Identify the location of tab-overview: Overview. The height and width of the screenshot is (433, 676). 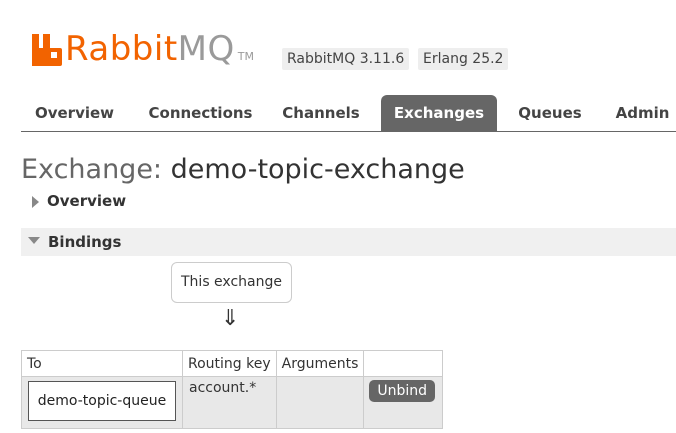
(74, 113).